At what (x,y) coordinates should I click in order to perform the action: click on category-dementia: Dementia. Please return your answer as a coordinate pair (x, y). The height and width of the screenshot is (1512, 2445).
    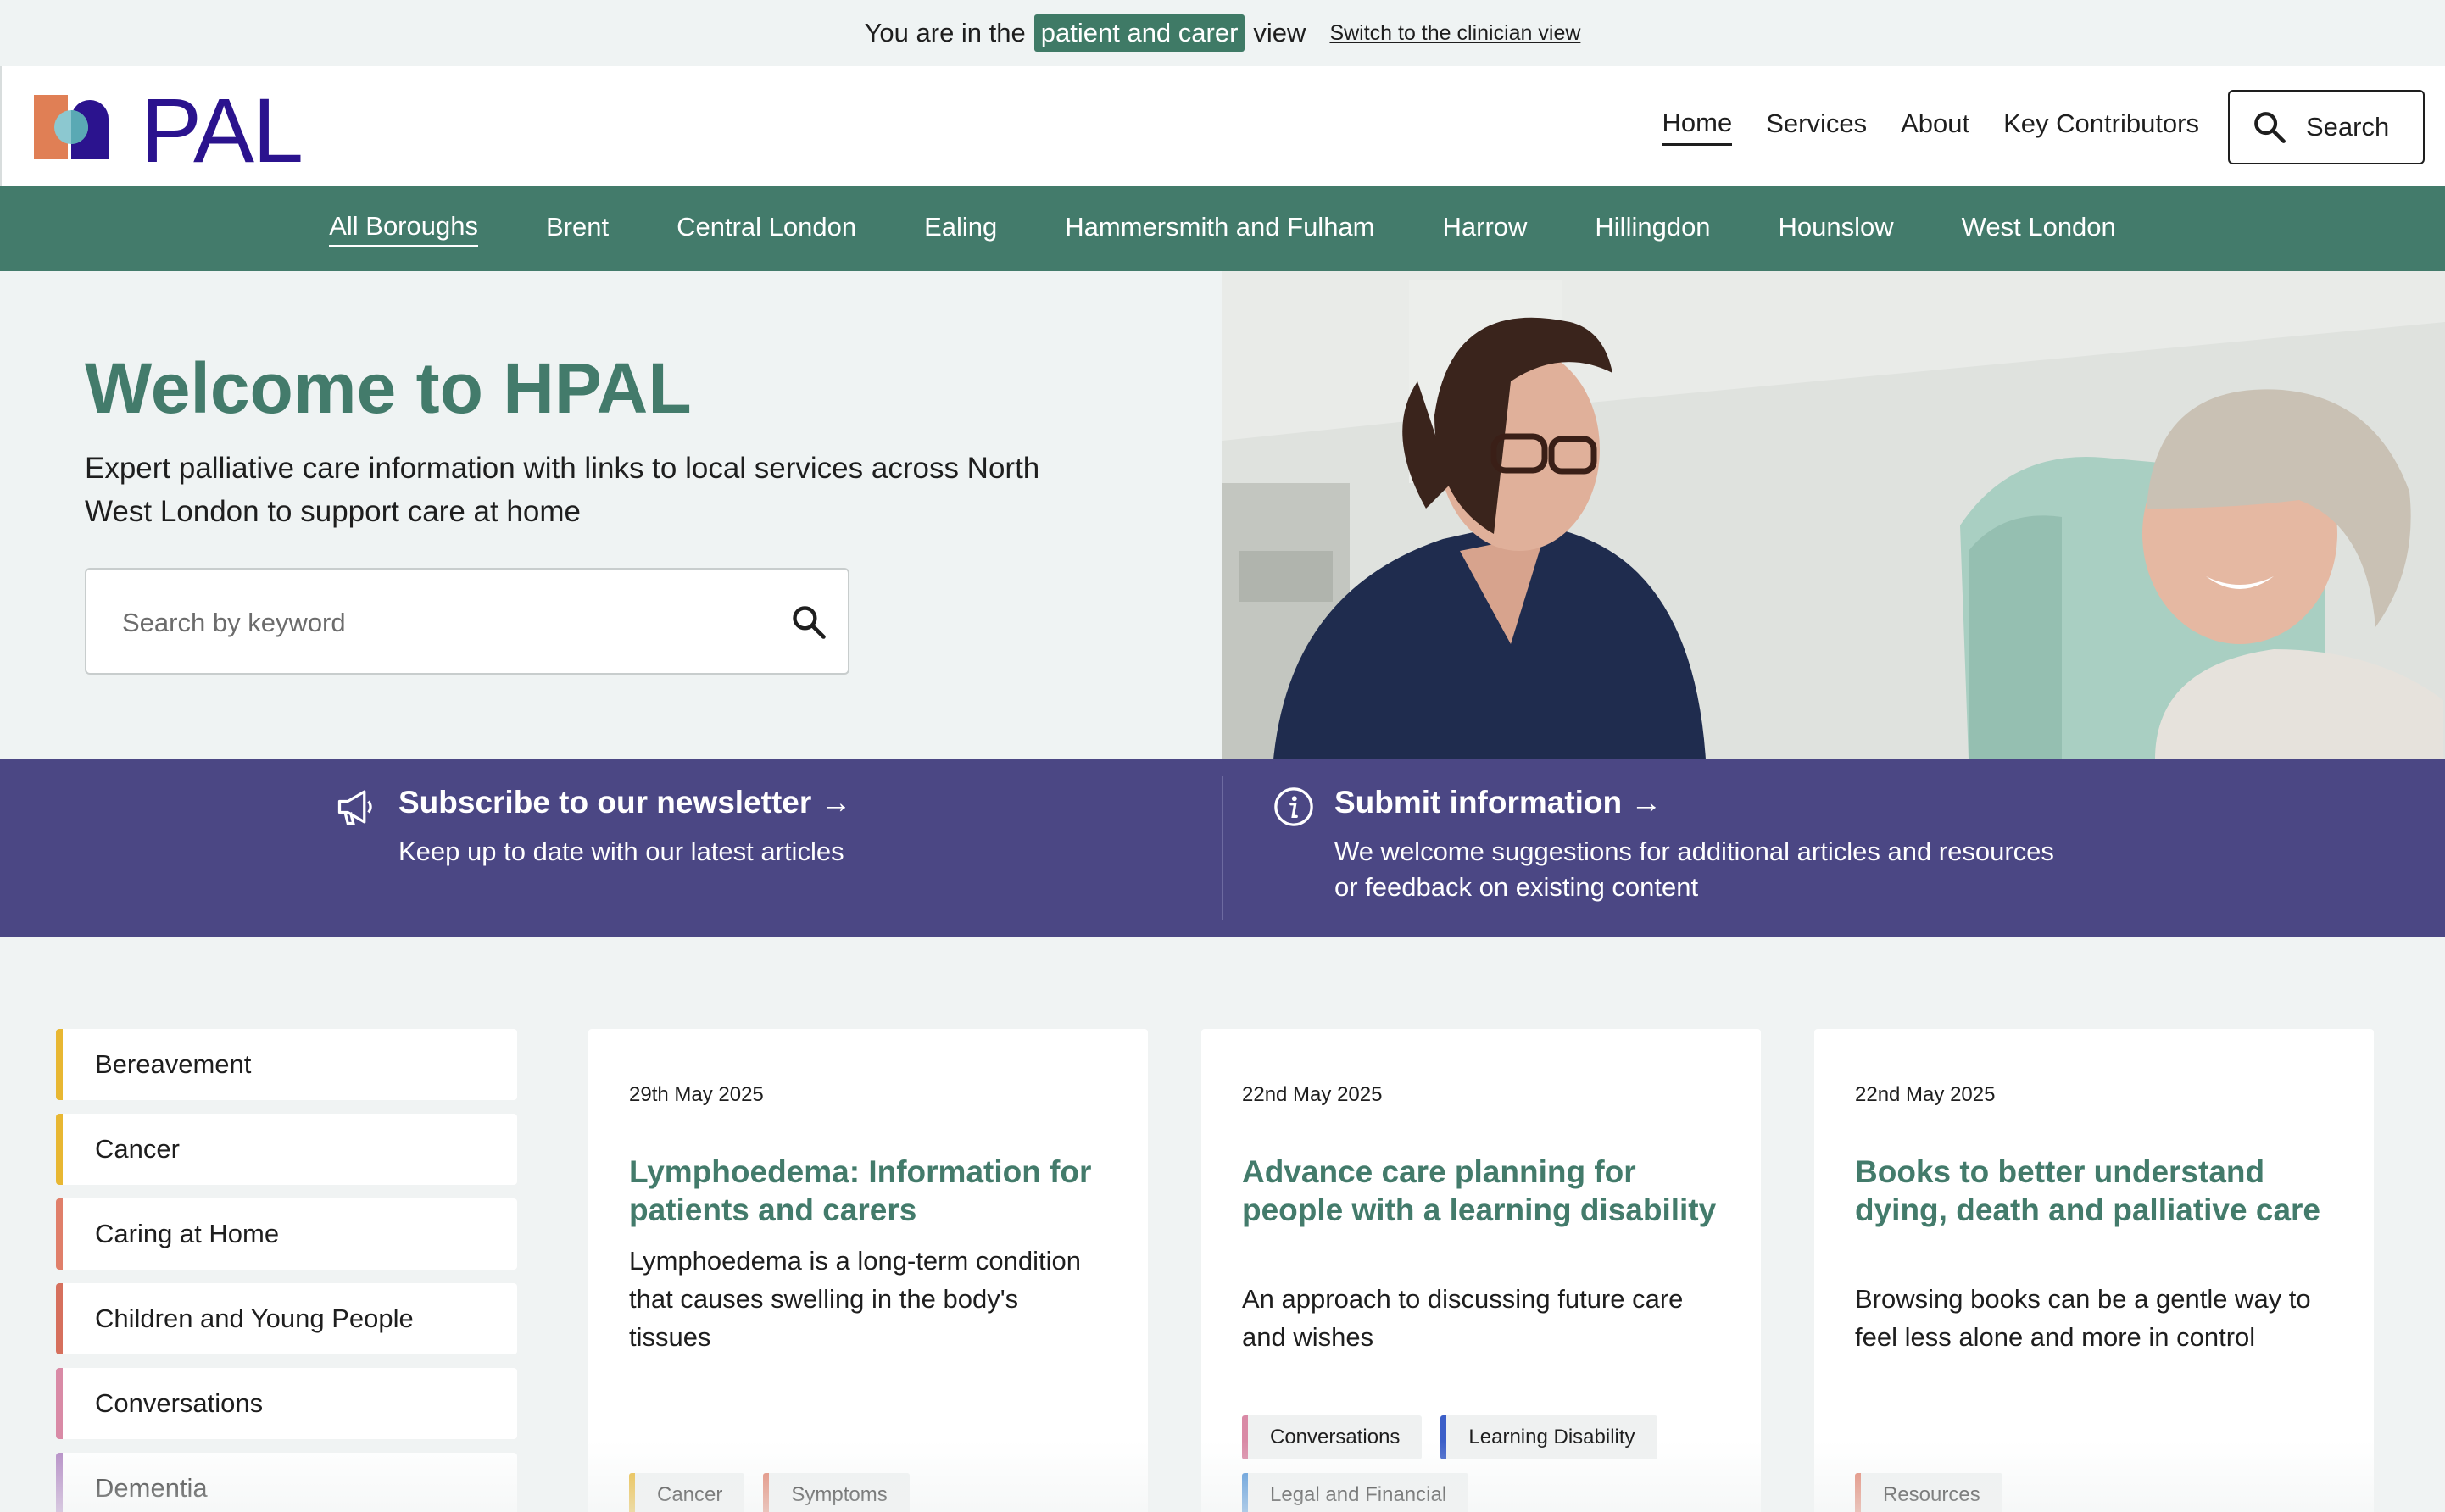
    Looking at the image, I should click on (286, 1483).